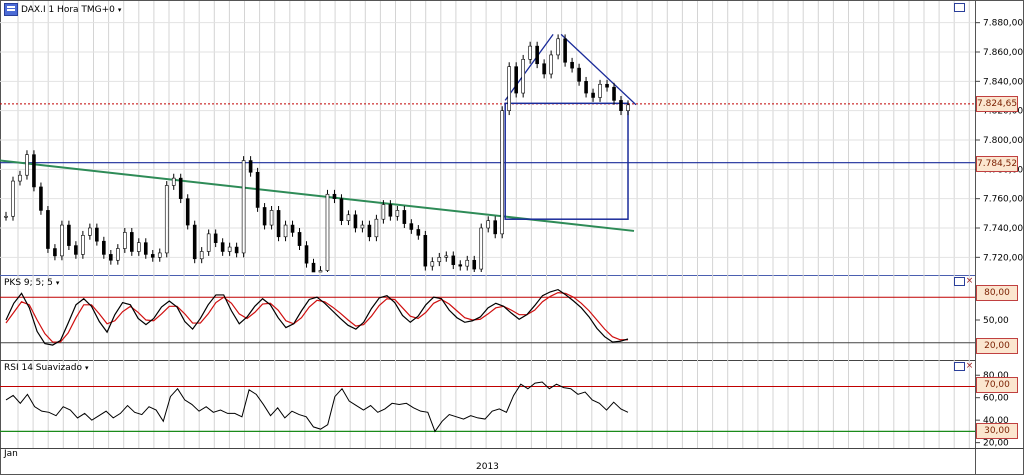 This screenshot has height=475, width=1024. Describe the element at coordinates (996, 321) in the screenshot. I see `y-tick-label: 50,00` at that location.